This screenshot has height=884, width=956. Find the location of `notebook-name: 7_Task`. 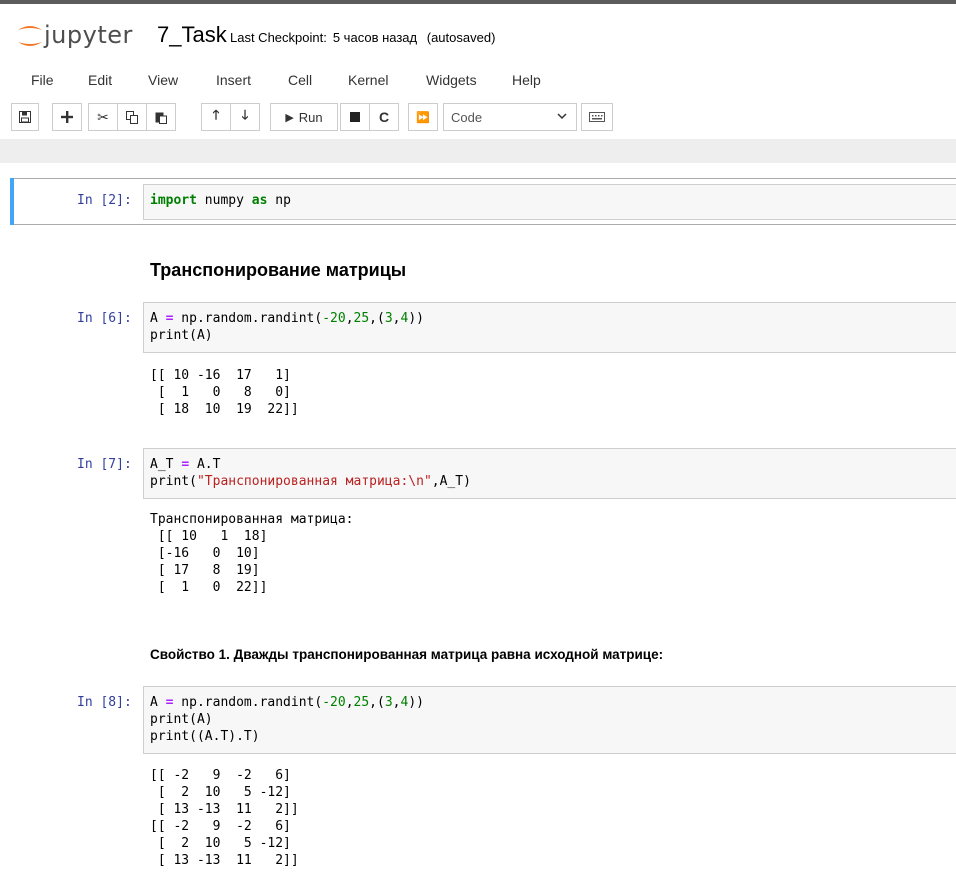

notebook-name: 7_Task is located at coordinates (192, 35).